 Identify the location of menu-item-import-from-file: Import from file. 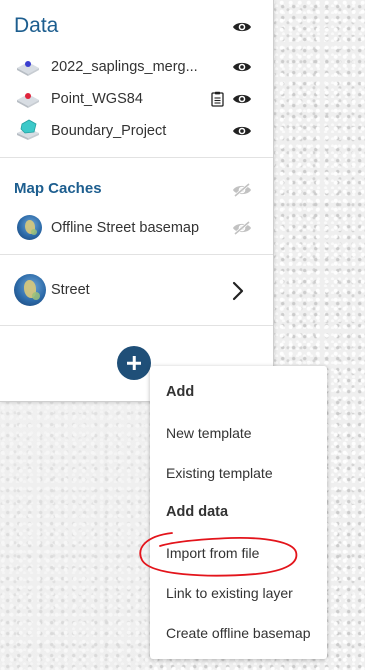
(212, 553).